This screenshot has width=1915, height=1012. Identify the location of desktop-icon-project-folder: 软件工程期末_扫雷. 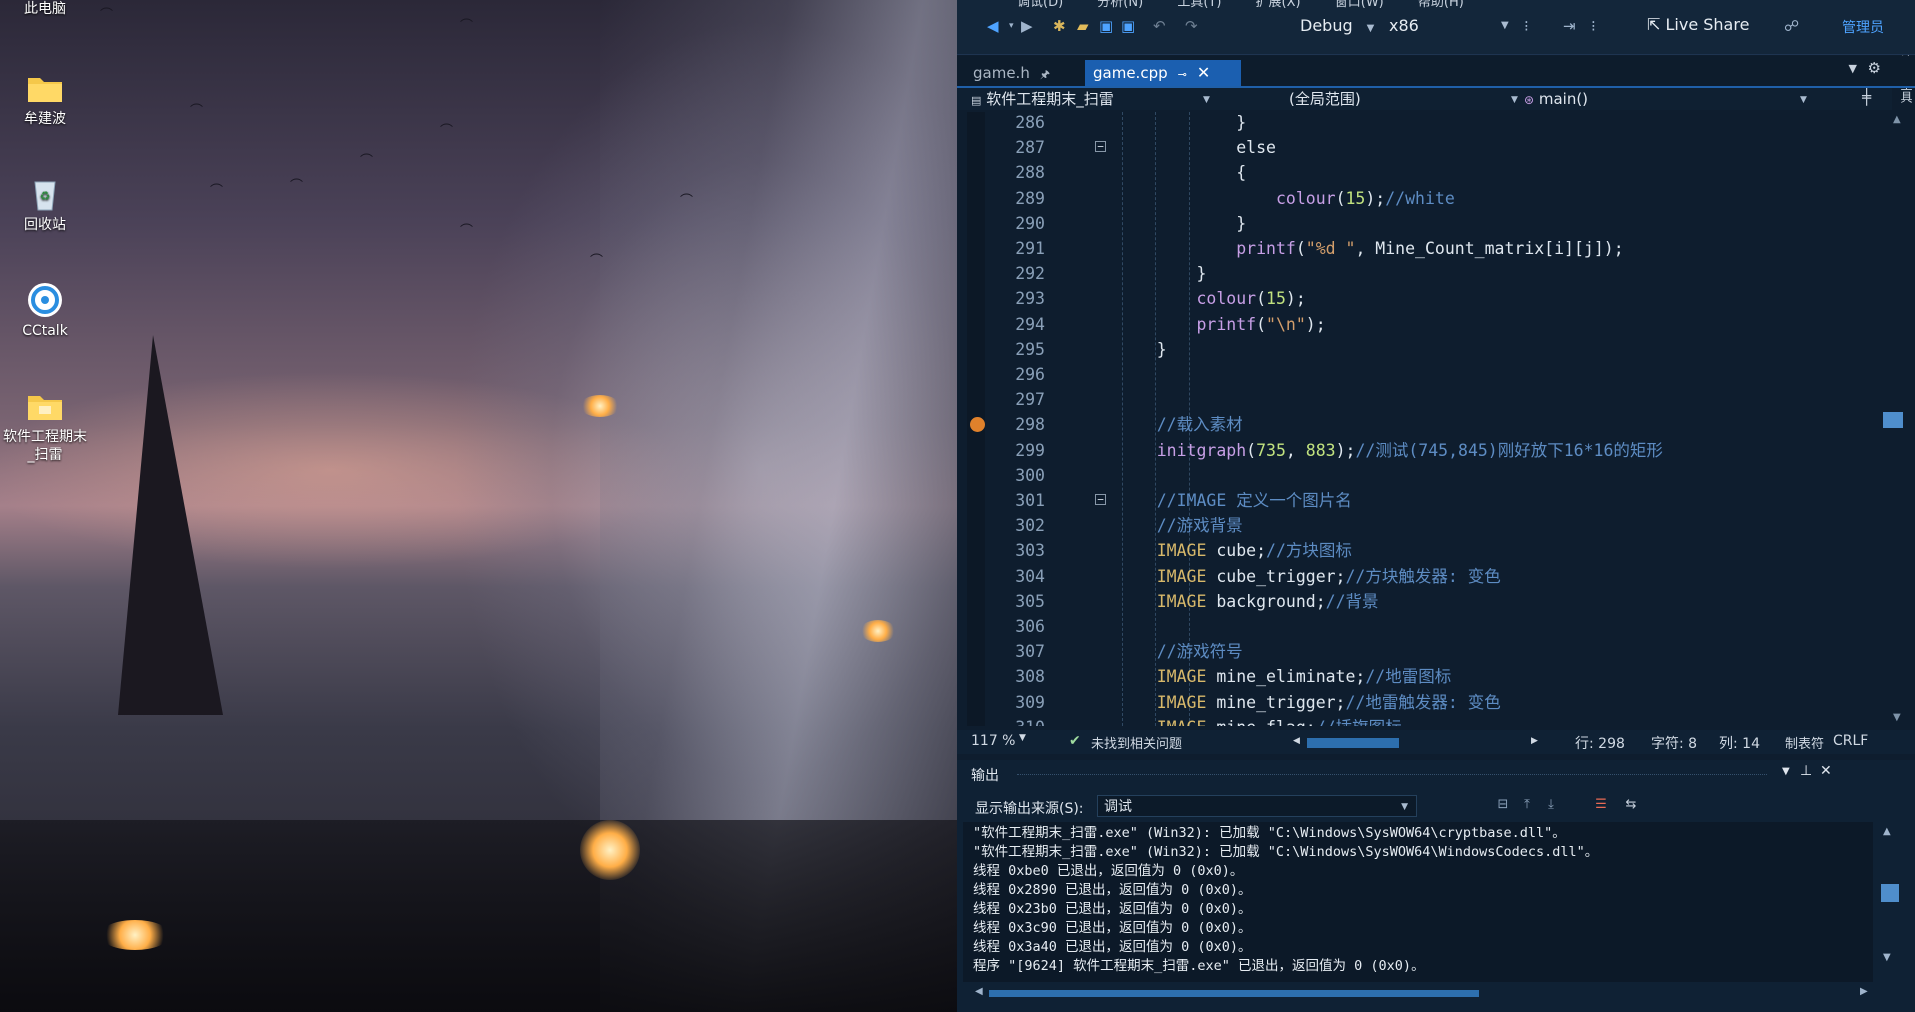
(45, 426).